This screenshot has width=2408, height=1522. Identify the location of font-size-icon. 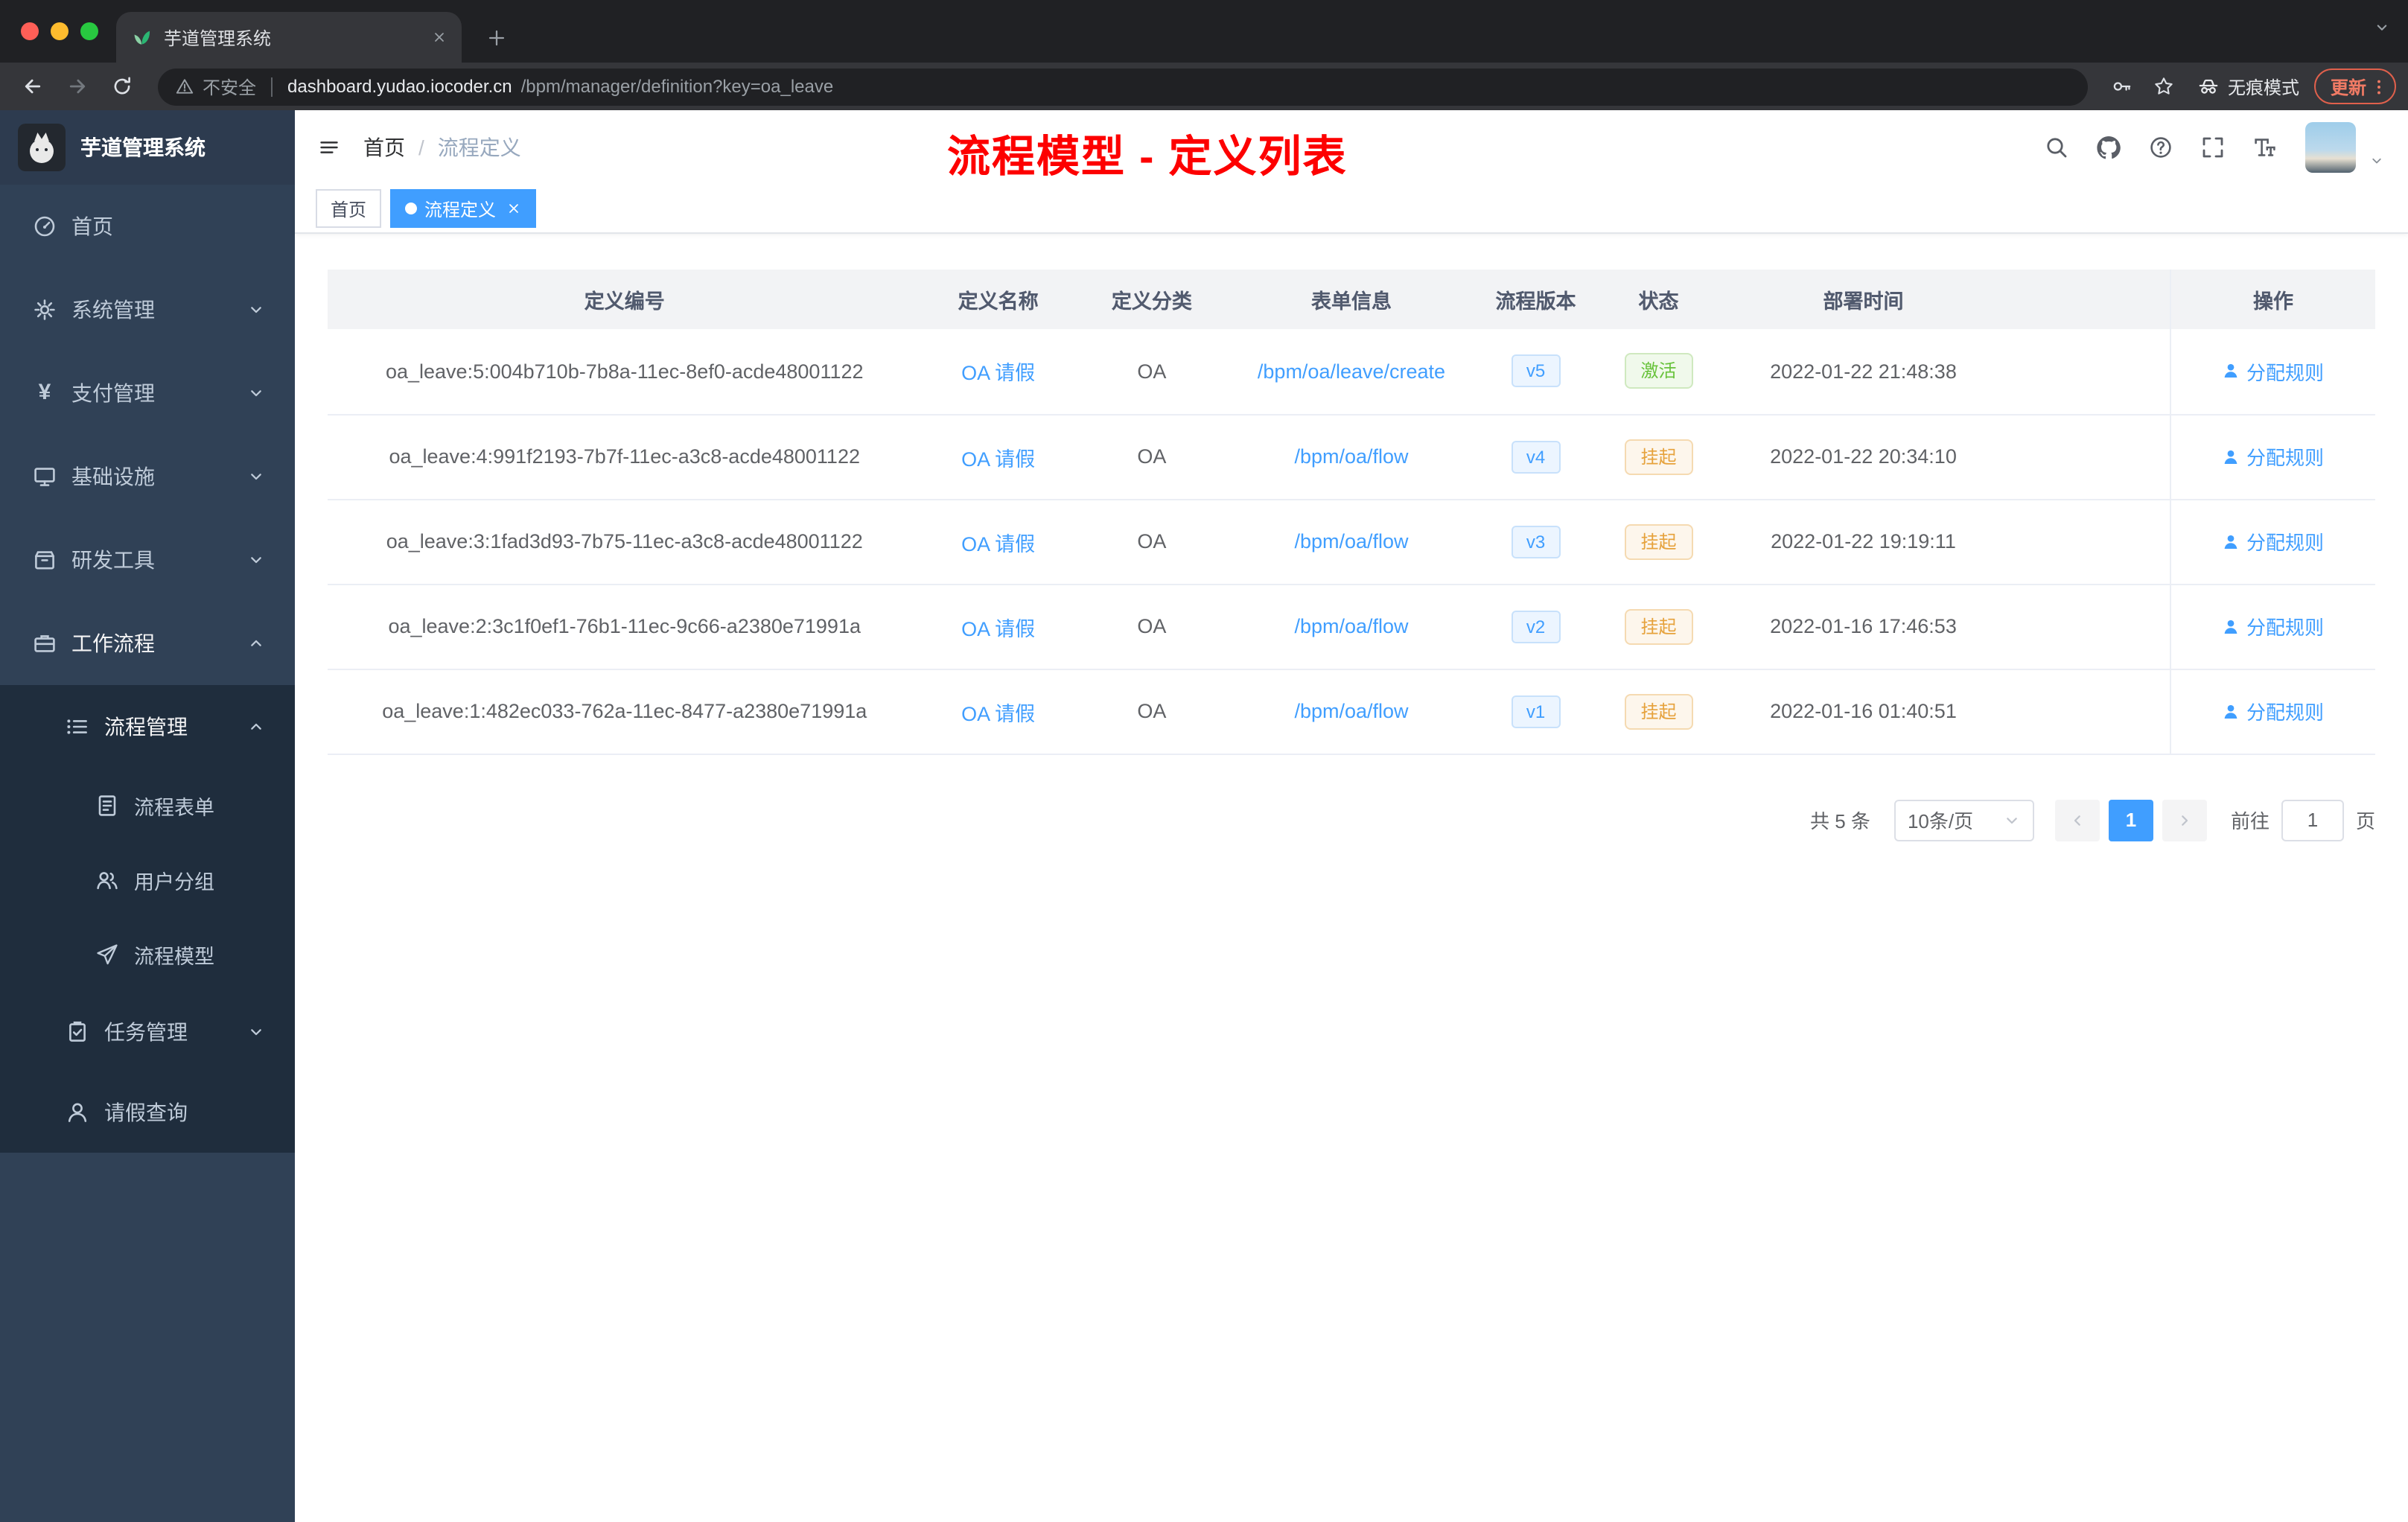
(2265, 147).